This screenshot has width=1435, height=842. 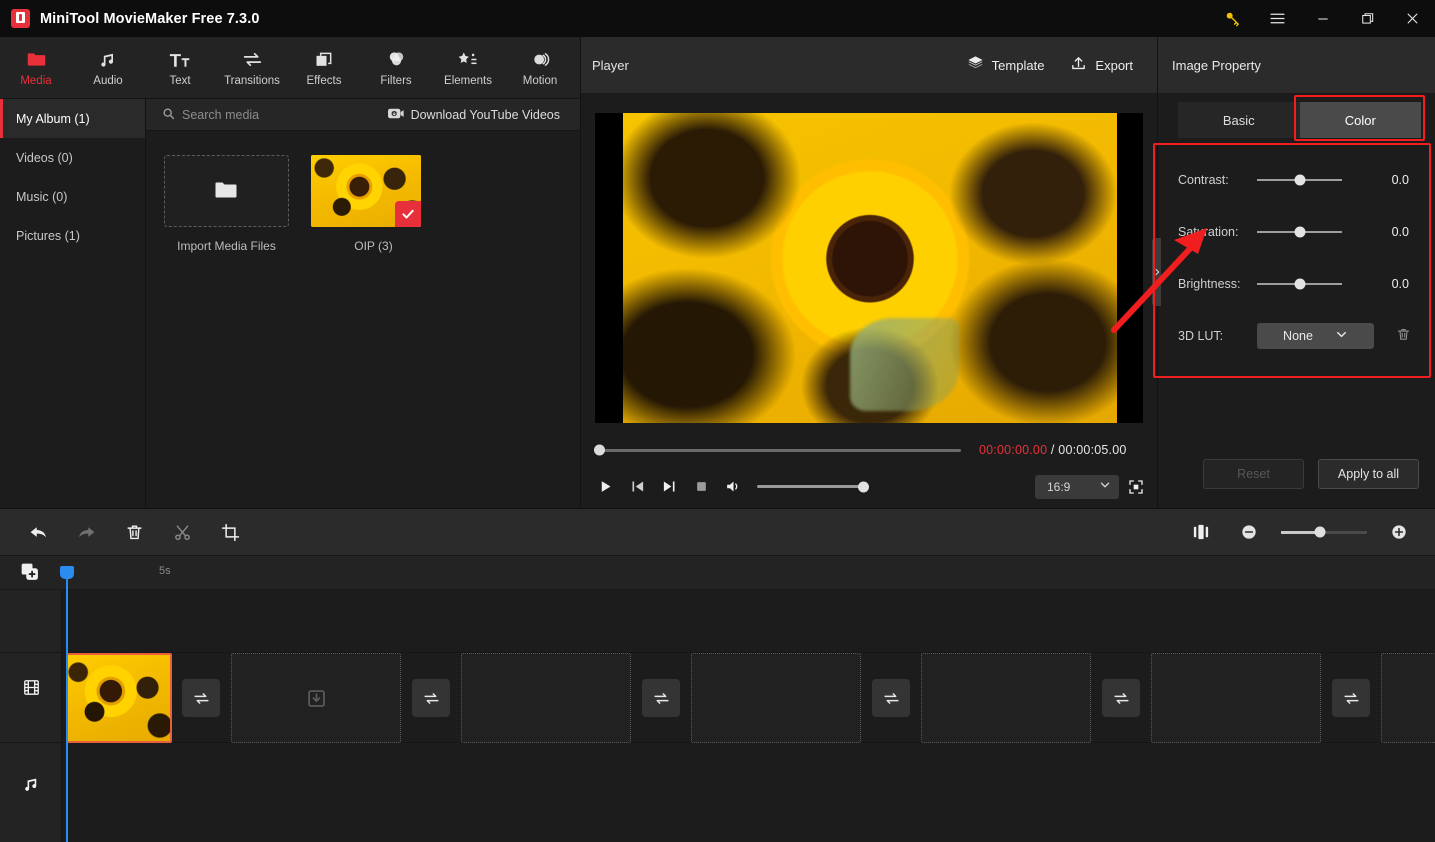 I want to click on crop-button, so click(x=230, y=532).